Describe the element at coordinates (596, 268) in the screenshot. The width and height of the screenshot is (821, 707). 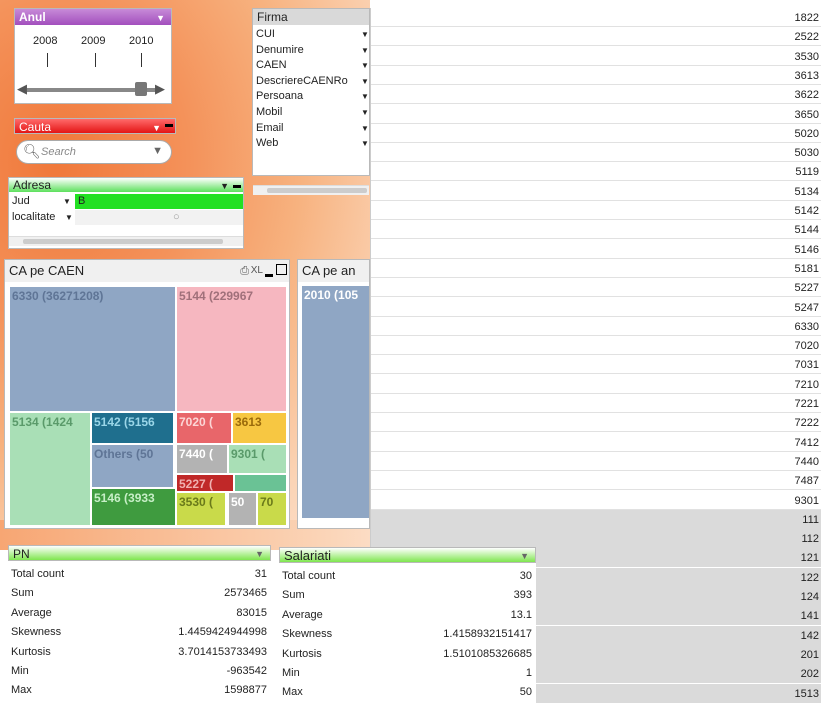
I see `list-item: 5181` at that location.